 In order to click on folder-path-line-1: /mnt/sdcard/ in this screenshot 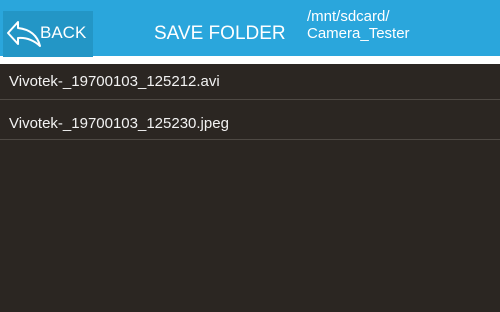, I will do `click(348, 16)`.